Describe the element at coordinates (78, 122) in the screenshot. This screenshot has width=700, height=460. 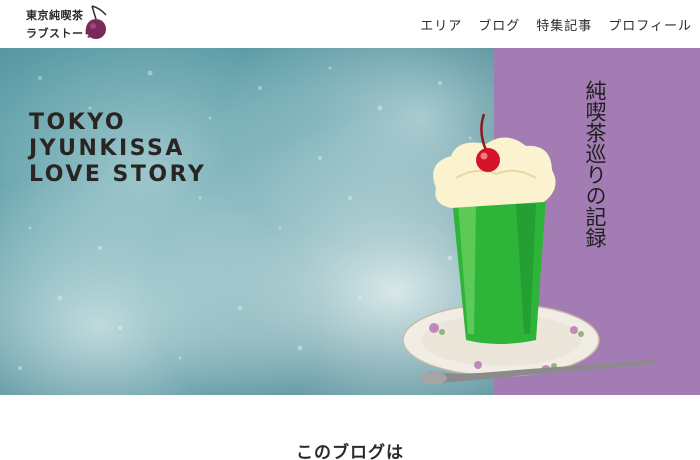
I see `hero-title-line: TOKYO` at that location.